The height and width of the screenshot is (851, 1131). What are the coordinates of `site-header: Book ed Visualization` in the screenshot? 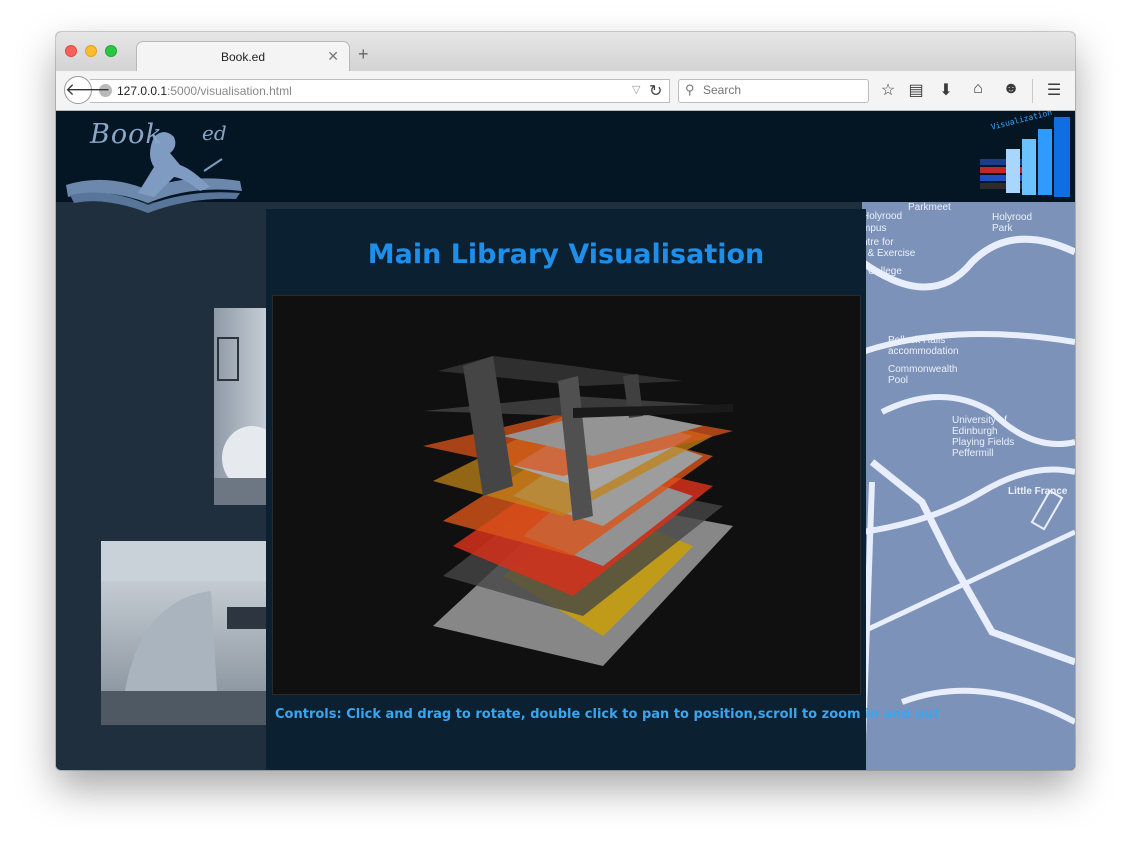 It's located at (565, 162).